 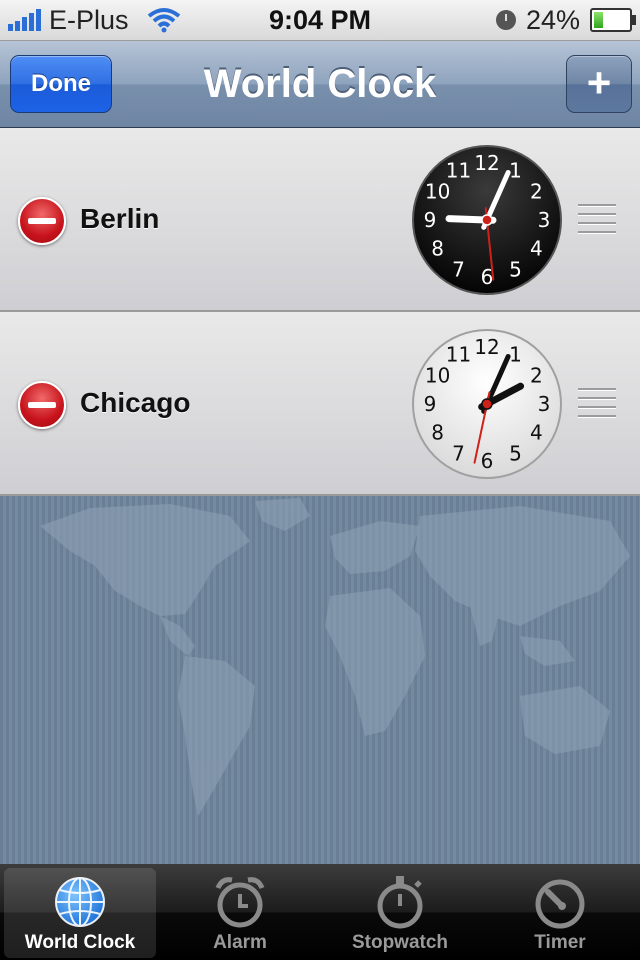 I want to click on tab-label: Timer, so click(x=560, y=942).